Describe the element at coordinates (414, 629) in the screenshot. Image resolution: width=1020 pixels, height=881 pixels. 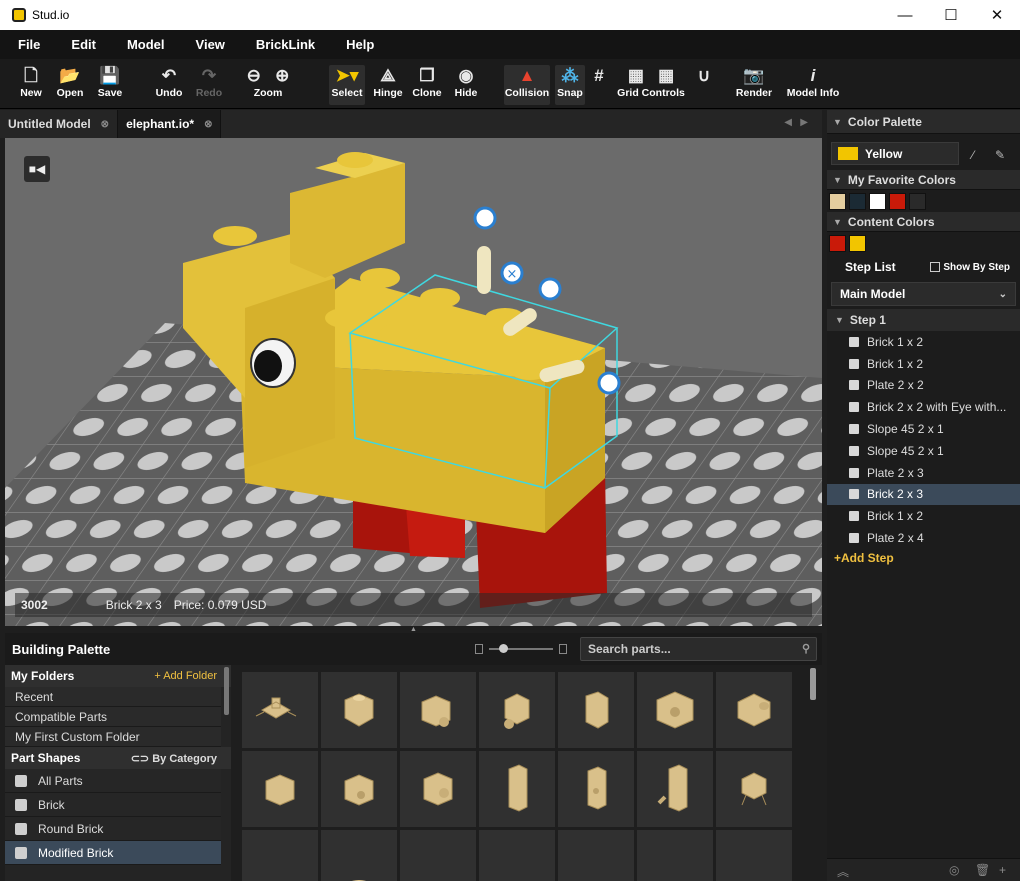
I see `splitter-handle: ▲` at that location.